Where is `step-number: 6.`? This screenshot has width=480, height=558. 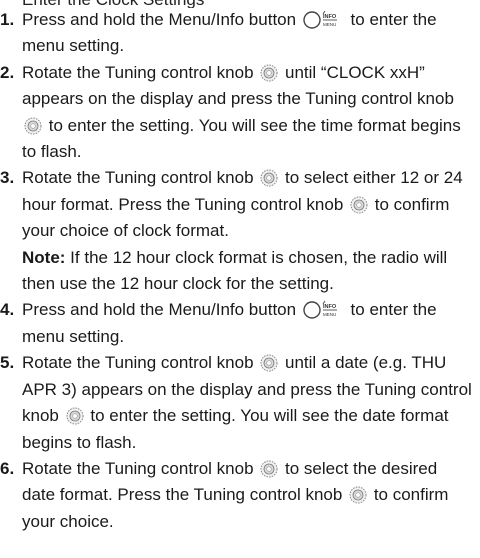
step-number: 6. is located at coordinates (7, 468).